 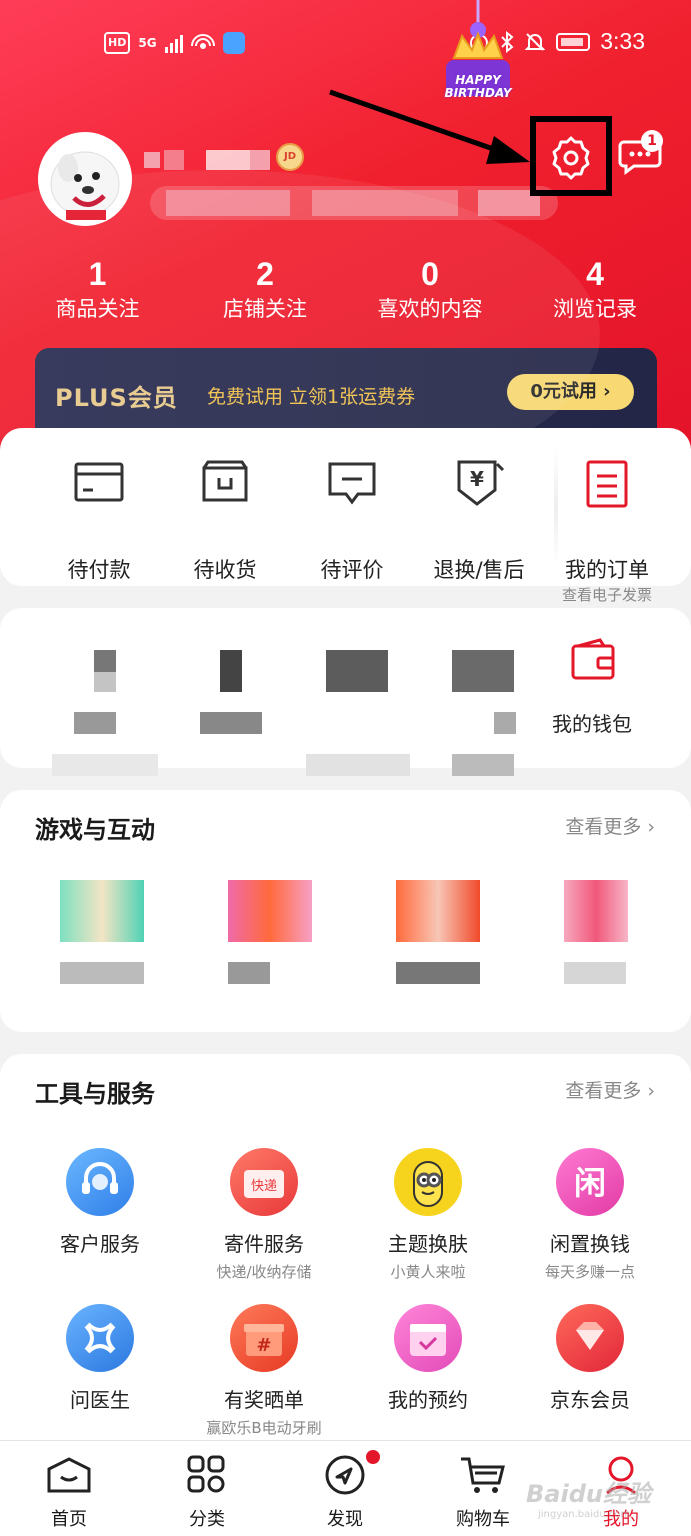 I want to click on app-icon, so click(x=233, y=43).